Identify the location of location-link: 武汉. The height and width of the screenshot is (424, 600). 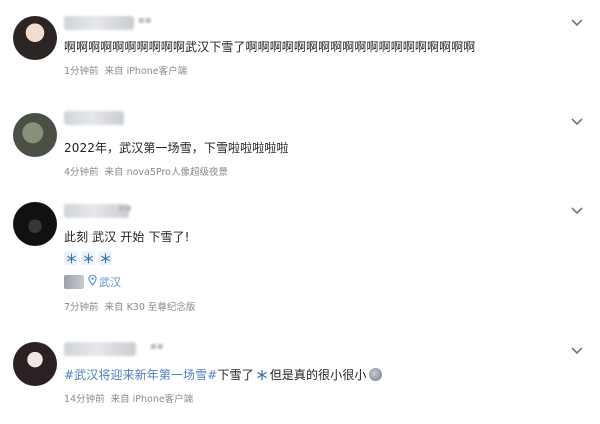
(104, 282).